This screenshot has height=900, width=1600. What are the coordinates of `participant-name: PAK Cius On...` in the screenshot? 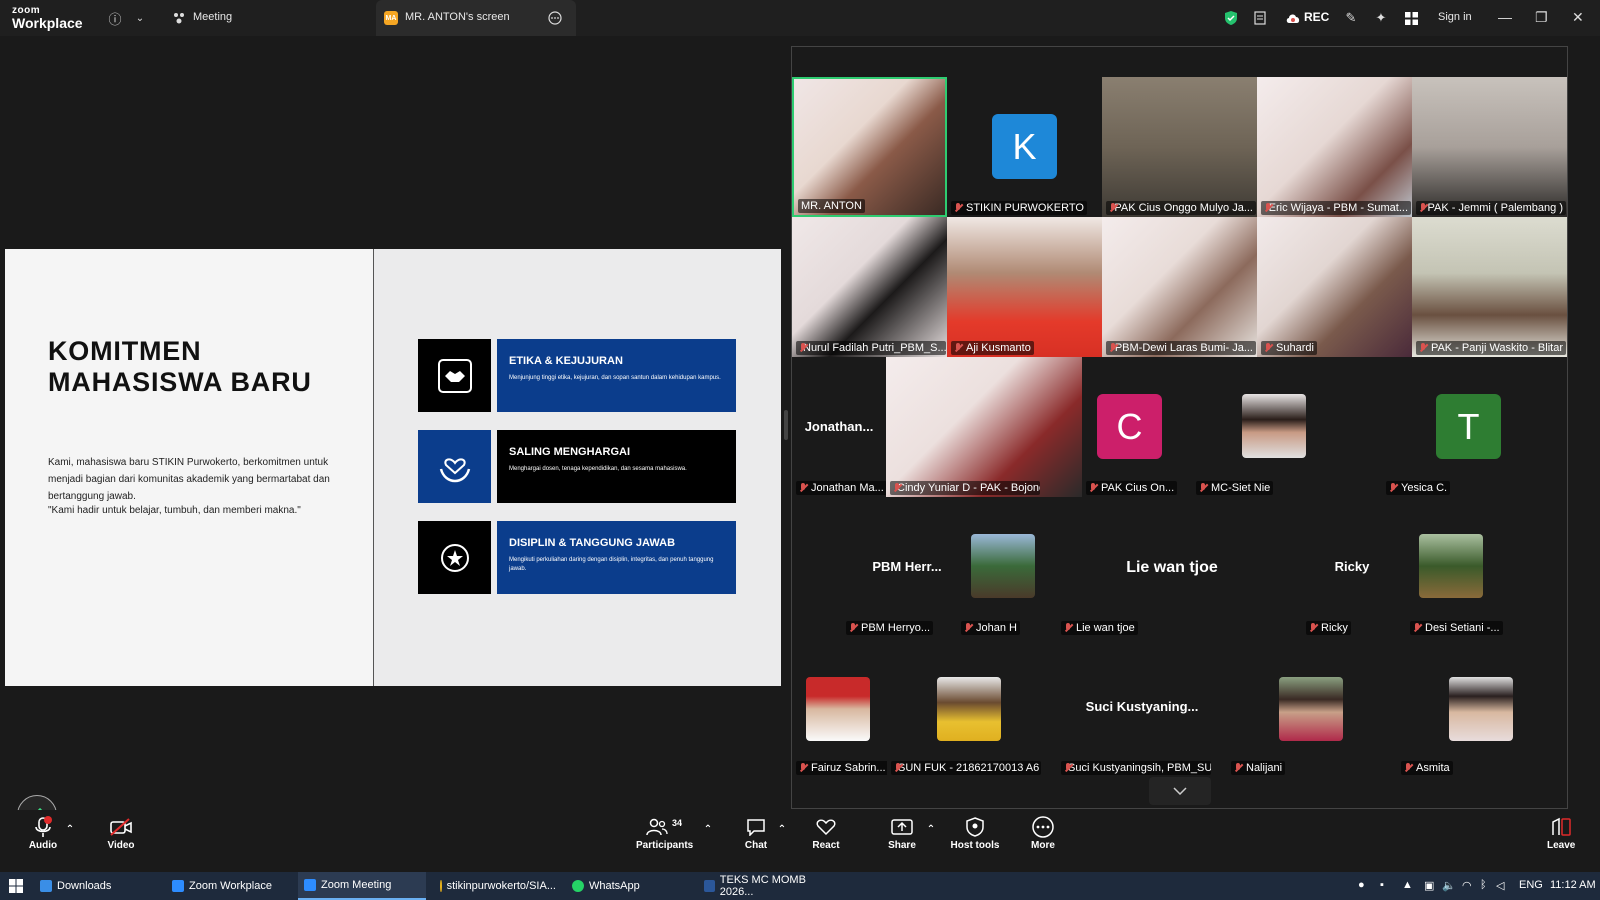 It's located at (1132, 488).